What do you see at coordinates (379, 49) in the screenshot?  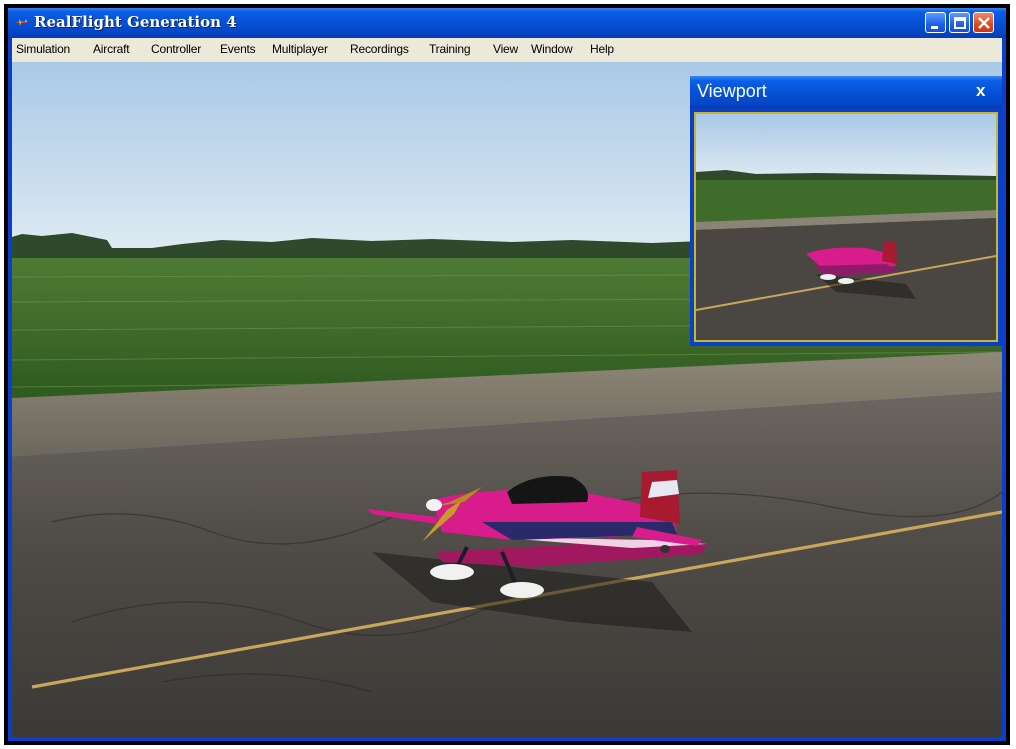 I see `menu-recordings: Recordings` at bounding box center [379, 49].